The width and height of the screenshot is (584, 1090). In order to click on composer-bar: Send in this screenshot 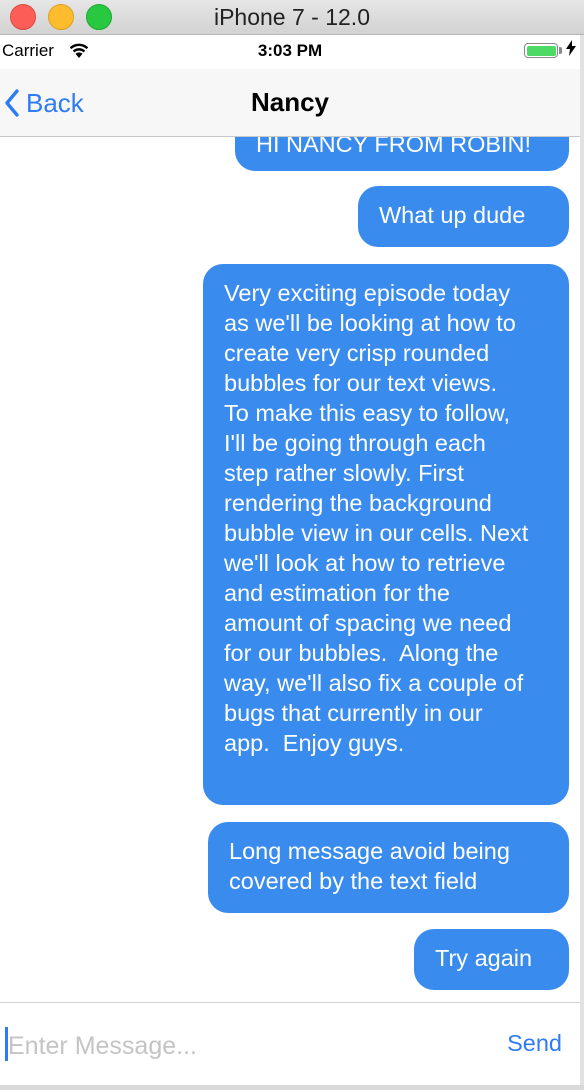, I will do `click(290, 1043)`.